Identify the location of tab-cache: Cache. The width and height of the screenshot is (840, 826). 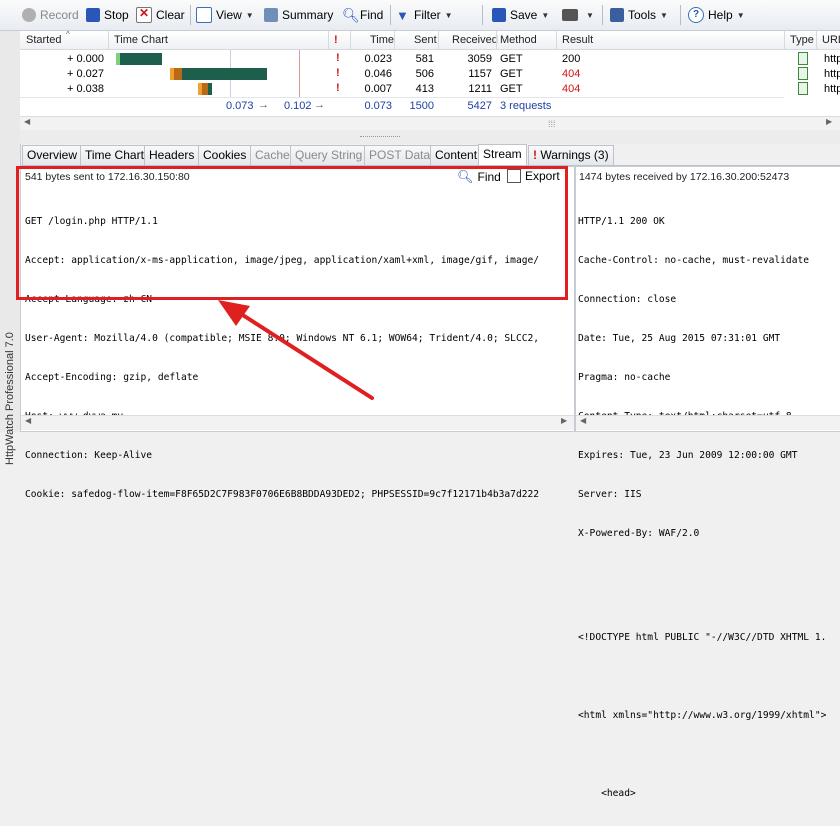
(272, 155).